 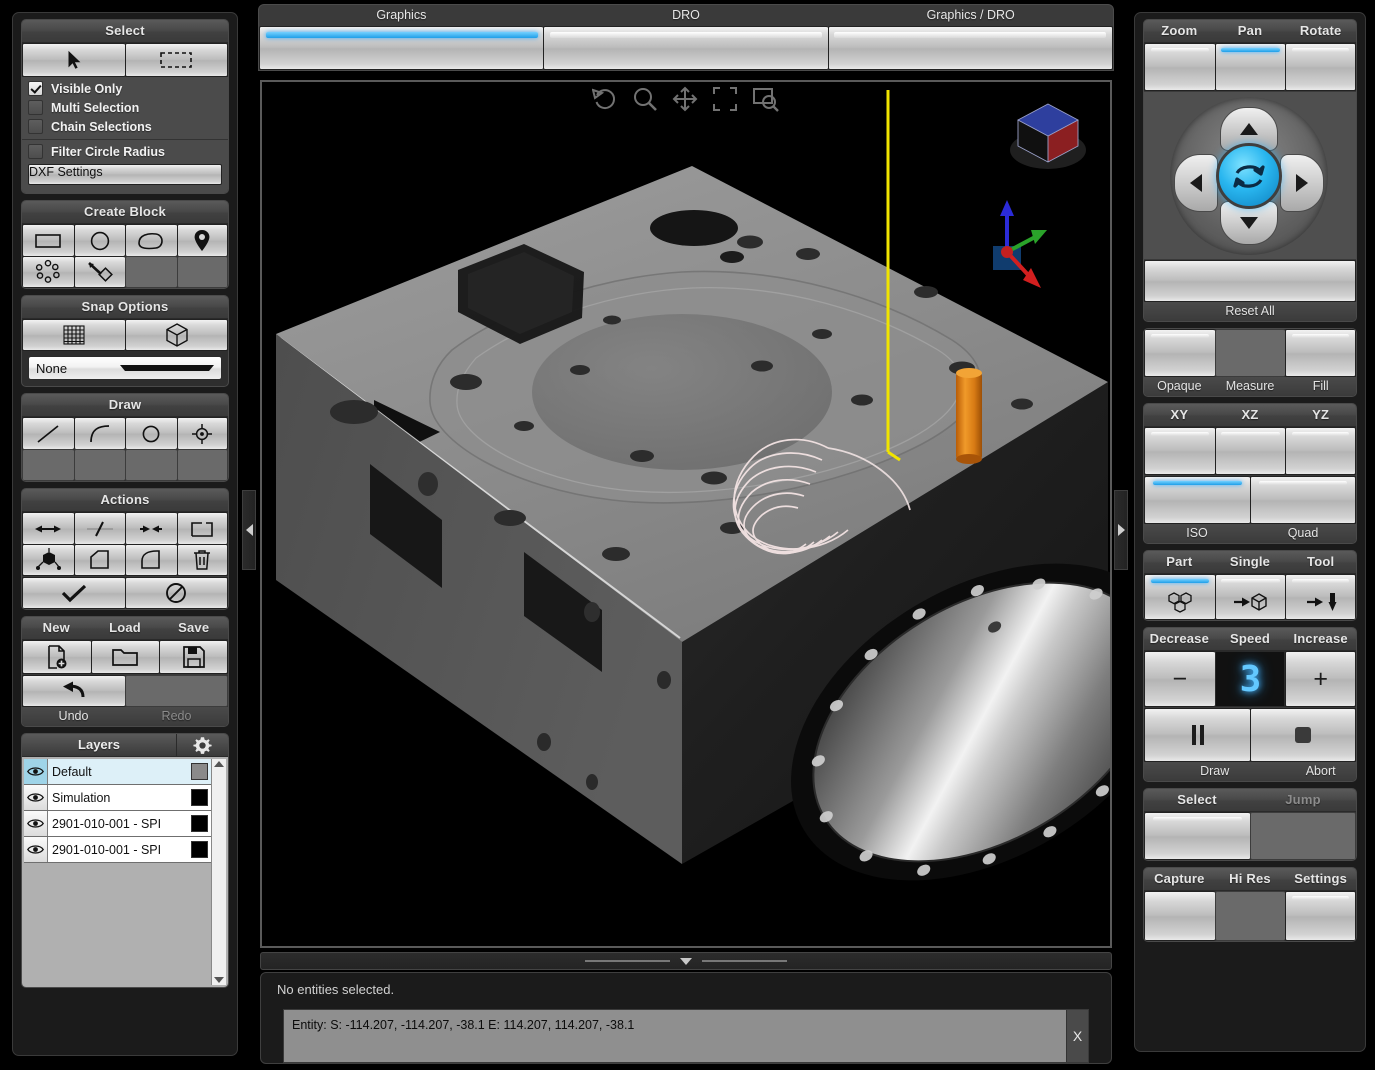 I want to click on checkbox-multi-selection: Multi Selection, so click(x=125, y=107).